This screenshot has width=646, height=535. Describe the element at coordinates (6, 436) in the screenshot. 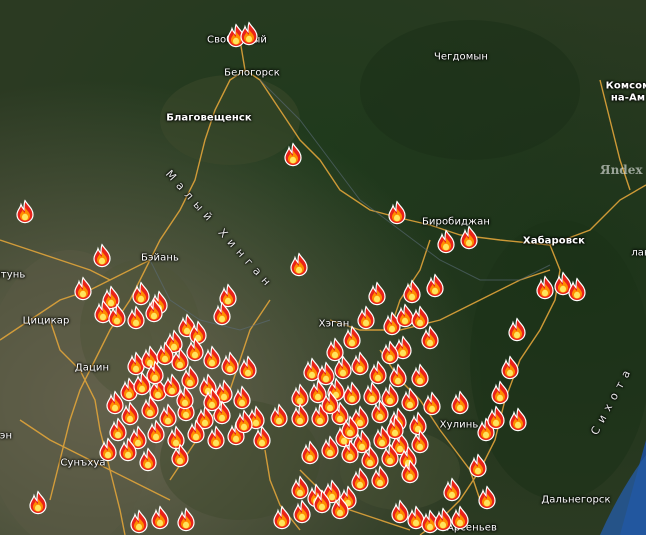

I see `label-edge-en: эн` at that location.